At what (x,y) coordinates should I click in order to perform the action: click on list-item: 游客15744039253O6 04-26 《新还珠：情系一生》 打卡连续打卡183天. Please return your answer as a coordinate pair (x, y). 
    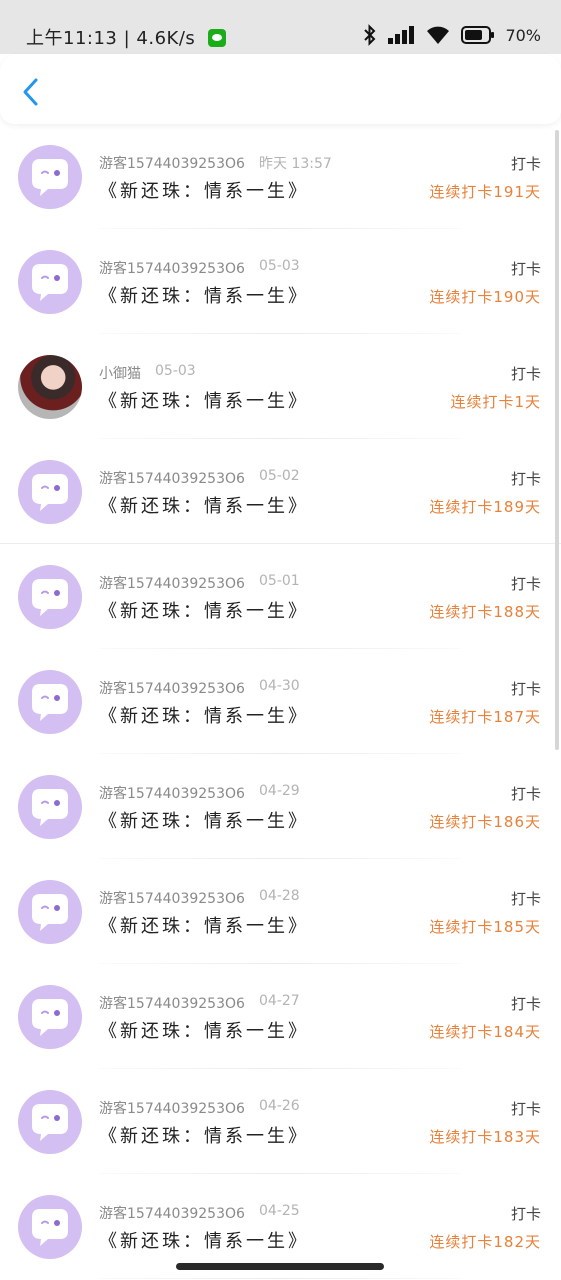
    Looking at the image, I should click on (280, 1121).